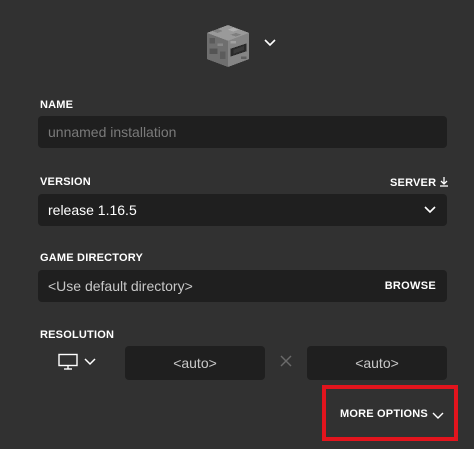 This screenshot has width=474, height=449. What do you see at coordinates (242, 132) in the screenshot?
I see `name-input: unnamed installation` at bounding box center [242, 132].